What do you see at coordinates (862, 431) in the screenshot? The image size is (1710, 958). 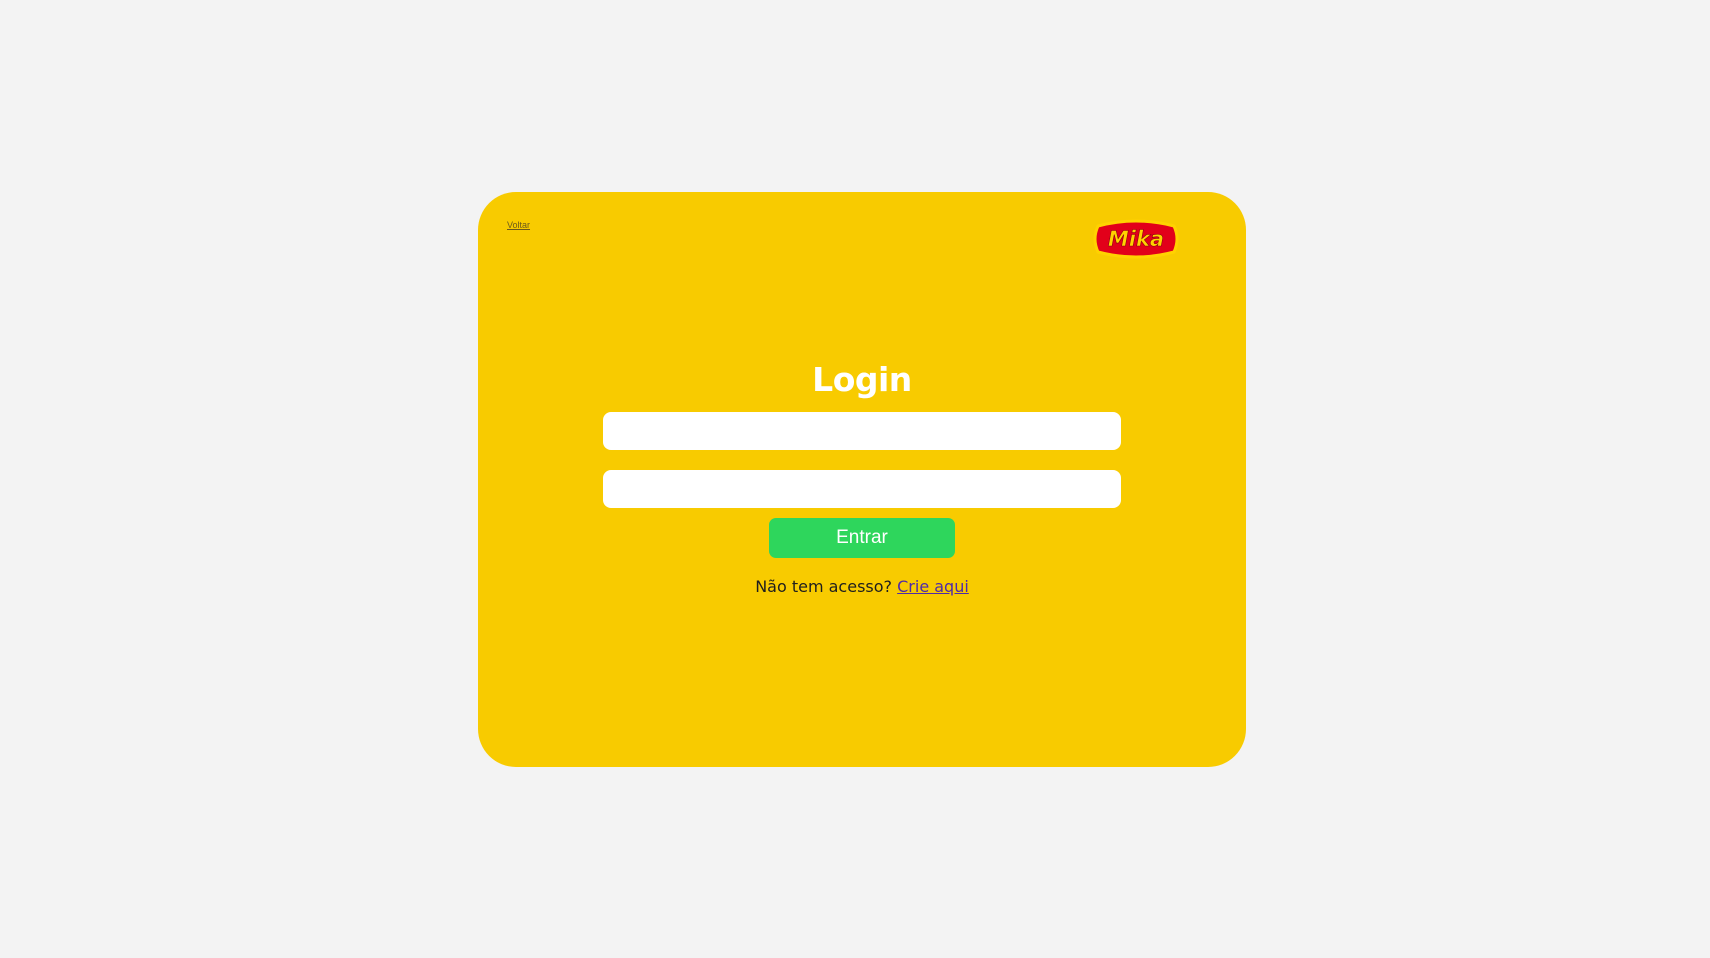 I see `username-input` at bounding box center [862, 431].